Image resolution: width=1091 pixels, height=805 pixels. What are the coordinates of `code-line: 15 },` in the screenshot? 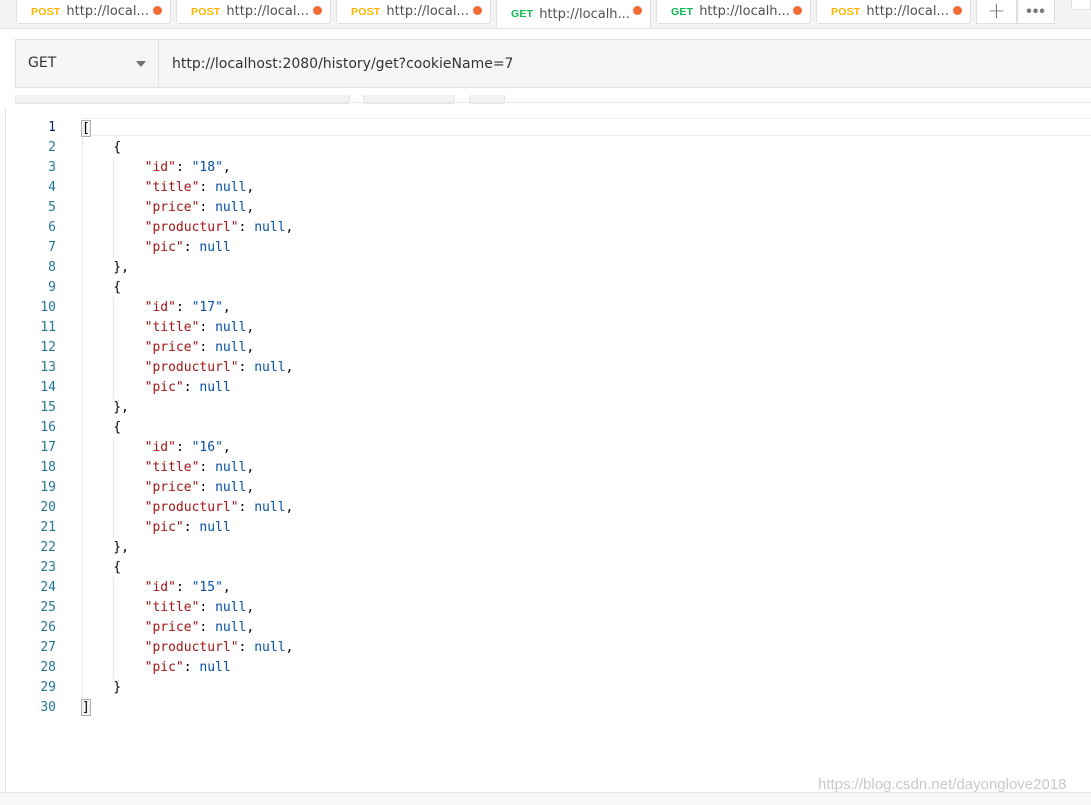 It's located at (545, 408).